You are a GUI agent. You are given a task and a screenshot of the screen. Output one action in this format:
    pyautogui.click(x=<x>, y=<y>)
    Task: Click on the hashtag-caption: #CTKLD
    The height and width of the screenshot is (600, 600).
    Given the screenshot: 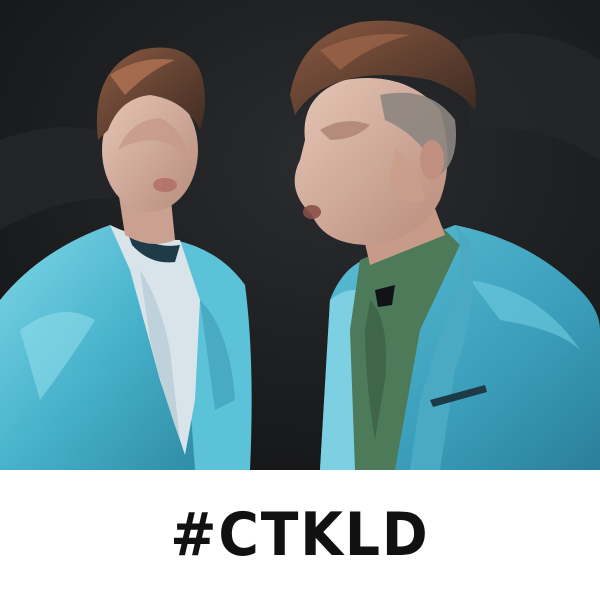 What is the action you would take?
    pyautogui.click(x=300, y=535)
    